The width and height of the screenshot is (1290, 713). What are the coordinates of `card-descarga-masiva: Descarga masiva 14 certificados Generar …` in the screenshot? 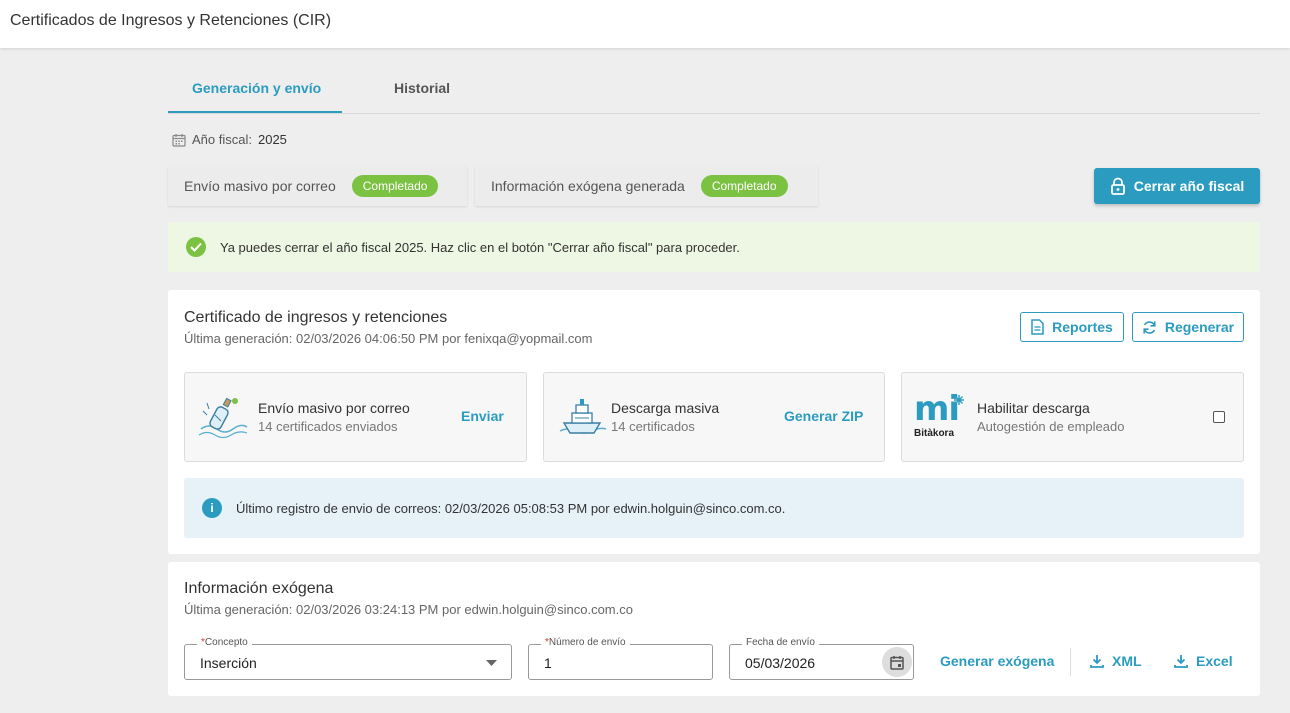 It's located at (714, 417).